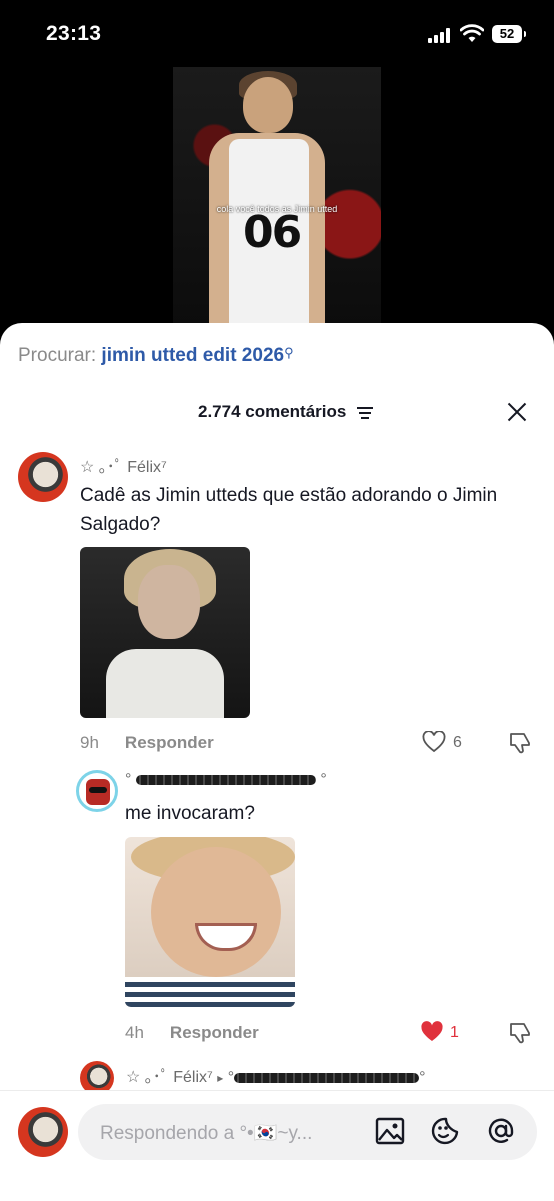 The height and width of the screenshot is (1201, 554). I want to click on reply-username: ° °, so click(226, 780).